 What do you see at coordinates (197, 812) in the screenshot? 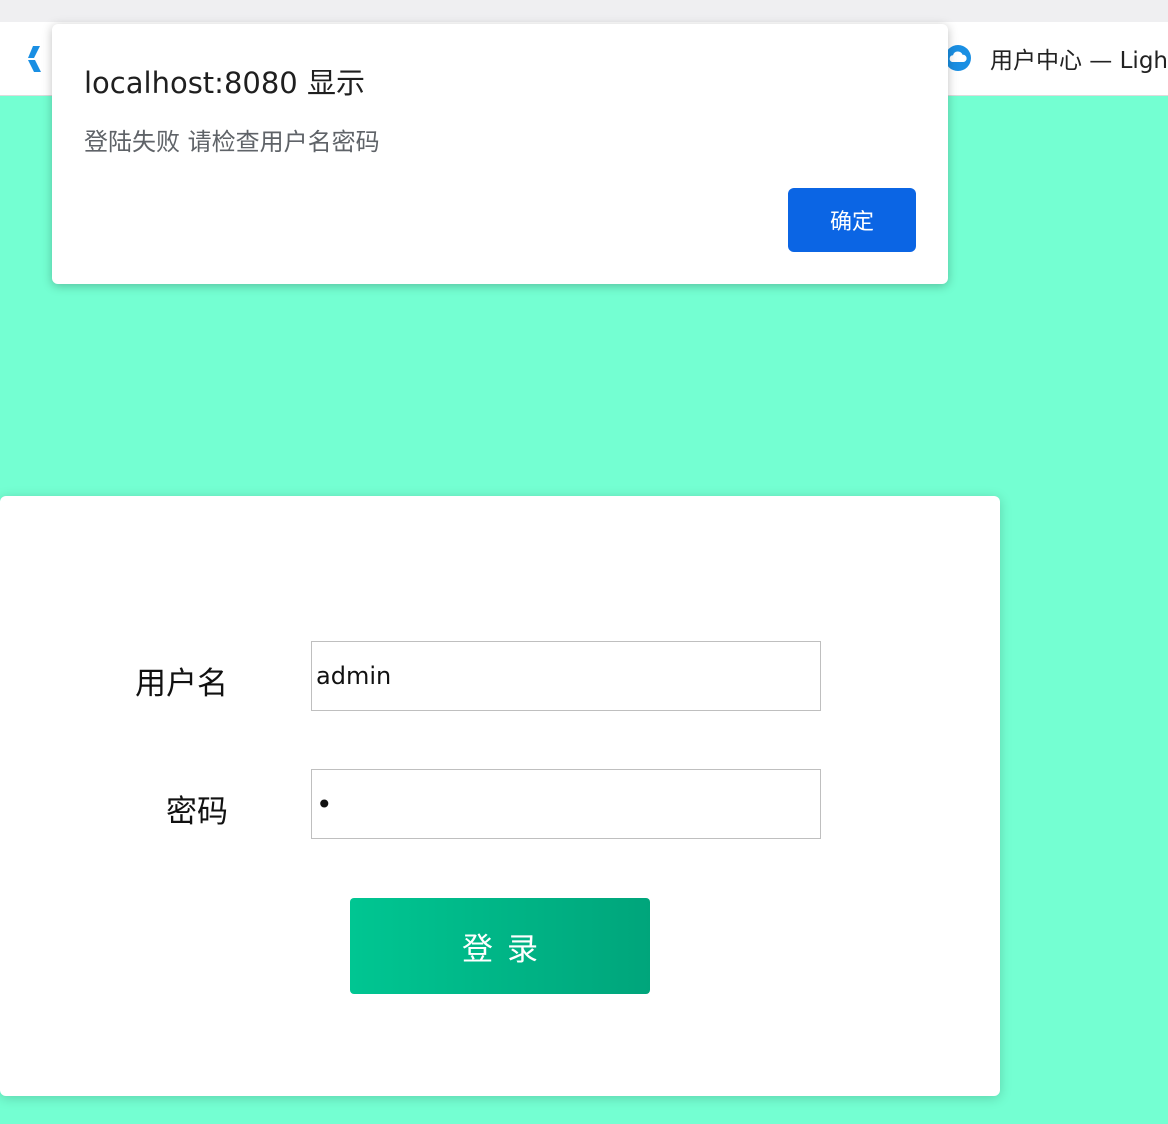
I see `password-label: 密码` at bounding box center [197, 812].